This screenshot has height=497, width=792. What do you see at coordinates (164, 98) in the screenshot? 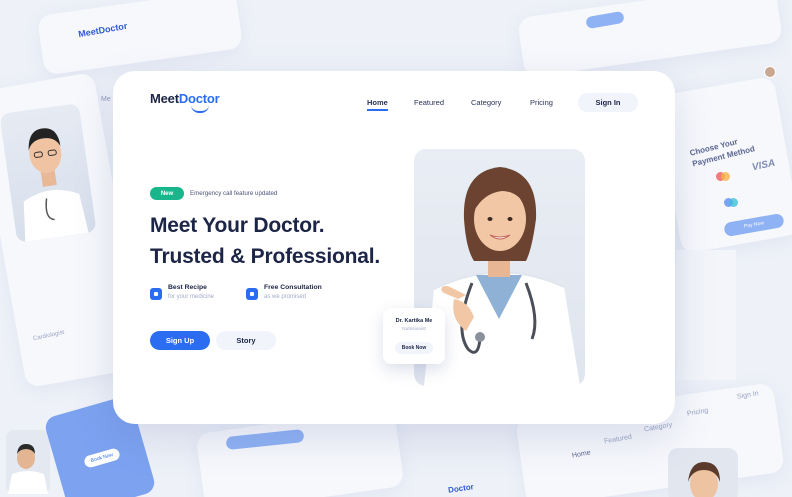
I see `logo-meet-text: Meet` at bounding box center [164, 98].